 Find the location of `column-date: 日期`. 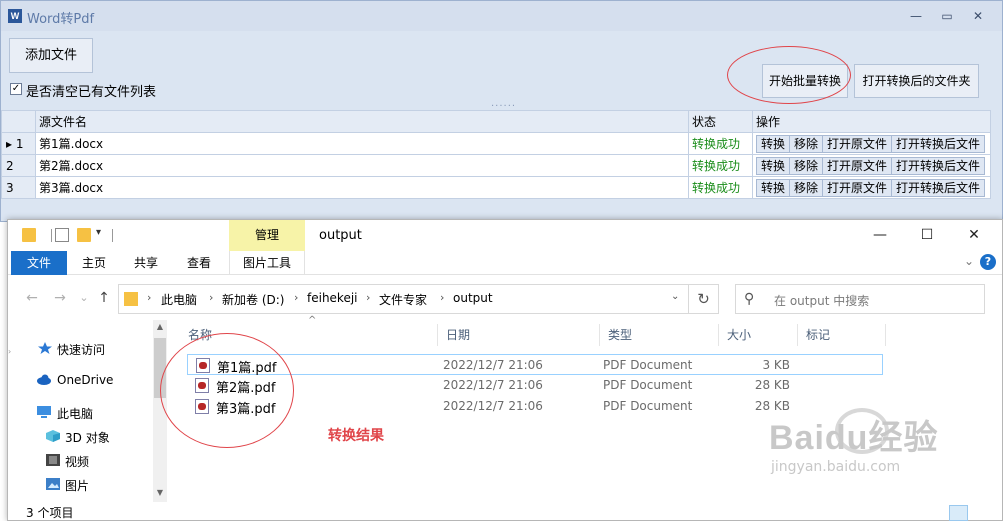

column-date: 日期 is located at coordinates (519, 335).